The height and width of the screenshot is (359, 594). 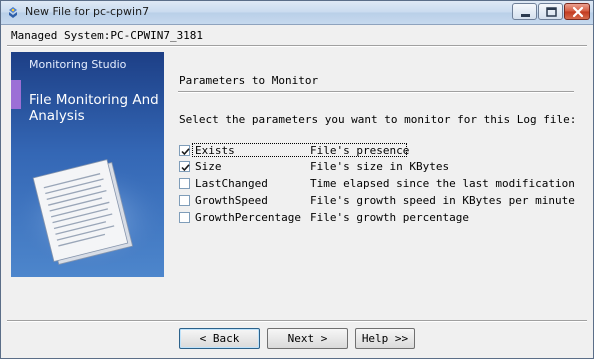 I want to click on parameter-row: GrowthPercentage File's growth percentage, so click(x=375, y=218).